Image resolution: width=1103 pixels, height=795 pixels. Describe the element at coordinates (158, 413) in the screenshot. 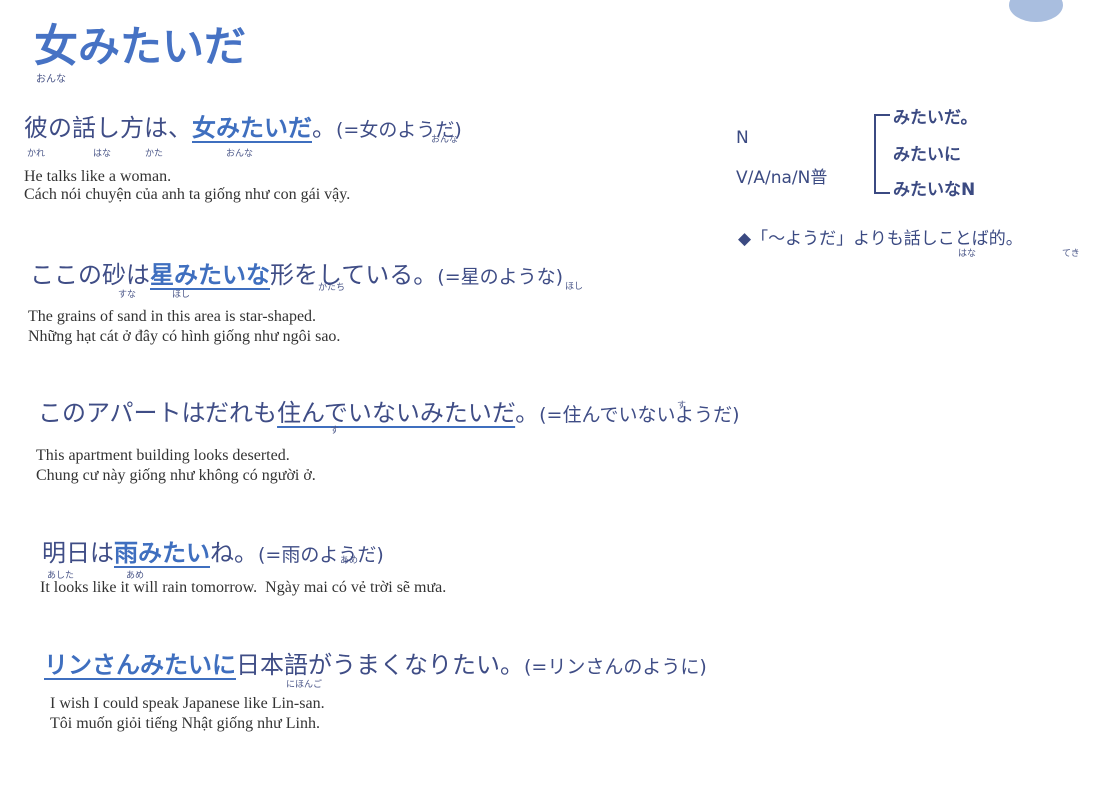

I see `example-3-pre: このアパートはだれも` at that location.